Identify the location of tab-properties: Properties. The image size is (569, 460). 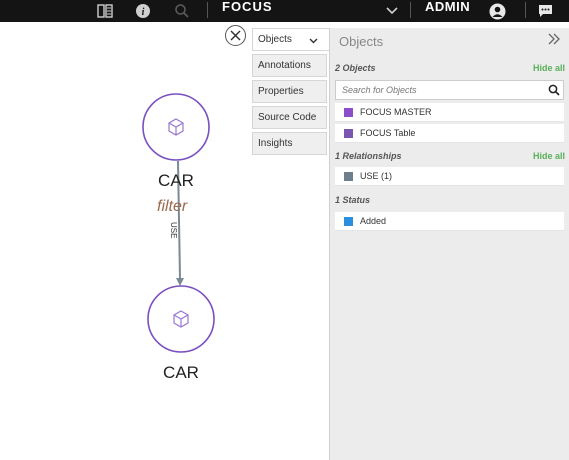
(289, 91).